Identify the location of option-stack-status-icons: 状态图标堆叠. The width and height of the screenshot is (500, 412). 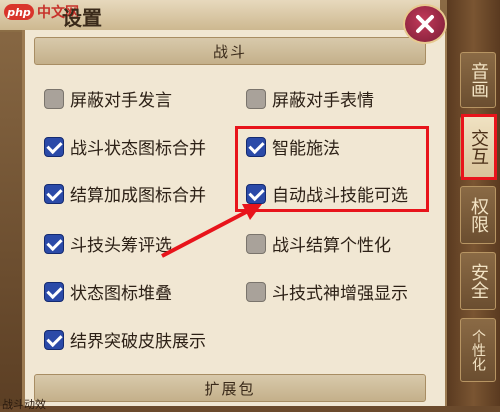
(108, 291).